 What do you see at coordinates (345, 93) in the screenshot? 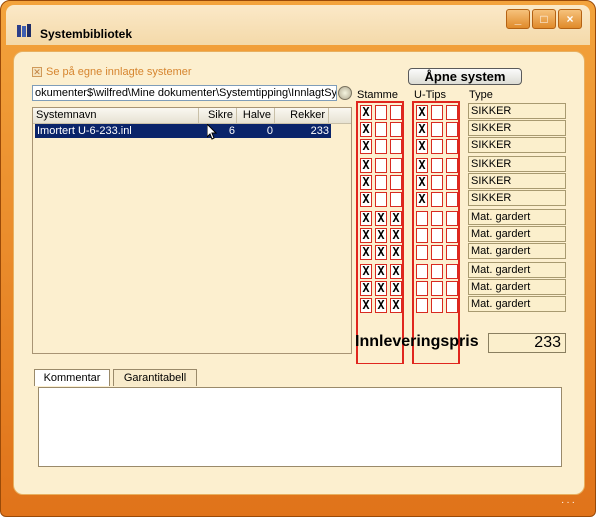
I see `browse-button` at bounding box center [345, 93].